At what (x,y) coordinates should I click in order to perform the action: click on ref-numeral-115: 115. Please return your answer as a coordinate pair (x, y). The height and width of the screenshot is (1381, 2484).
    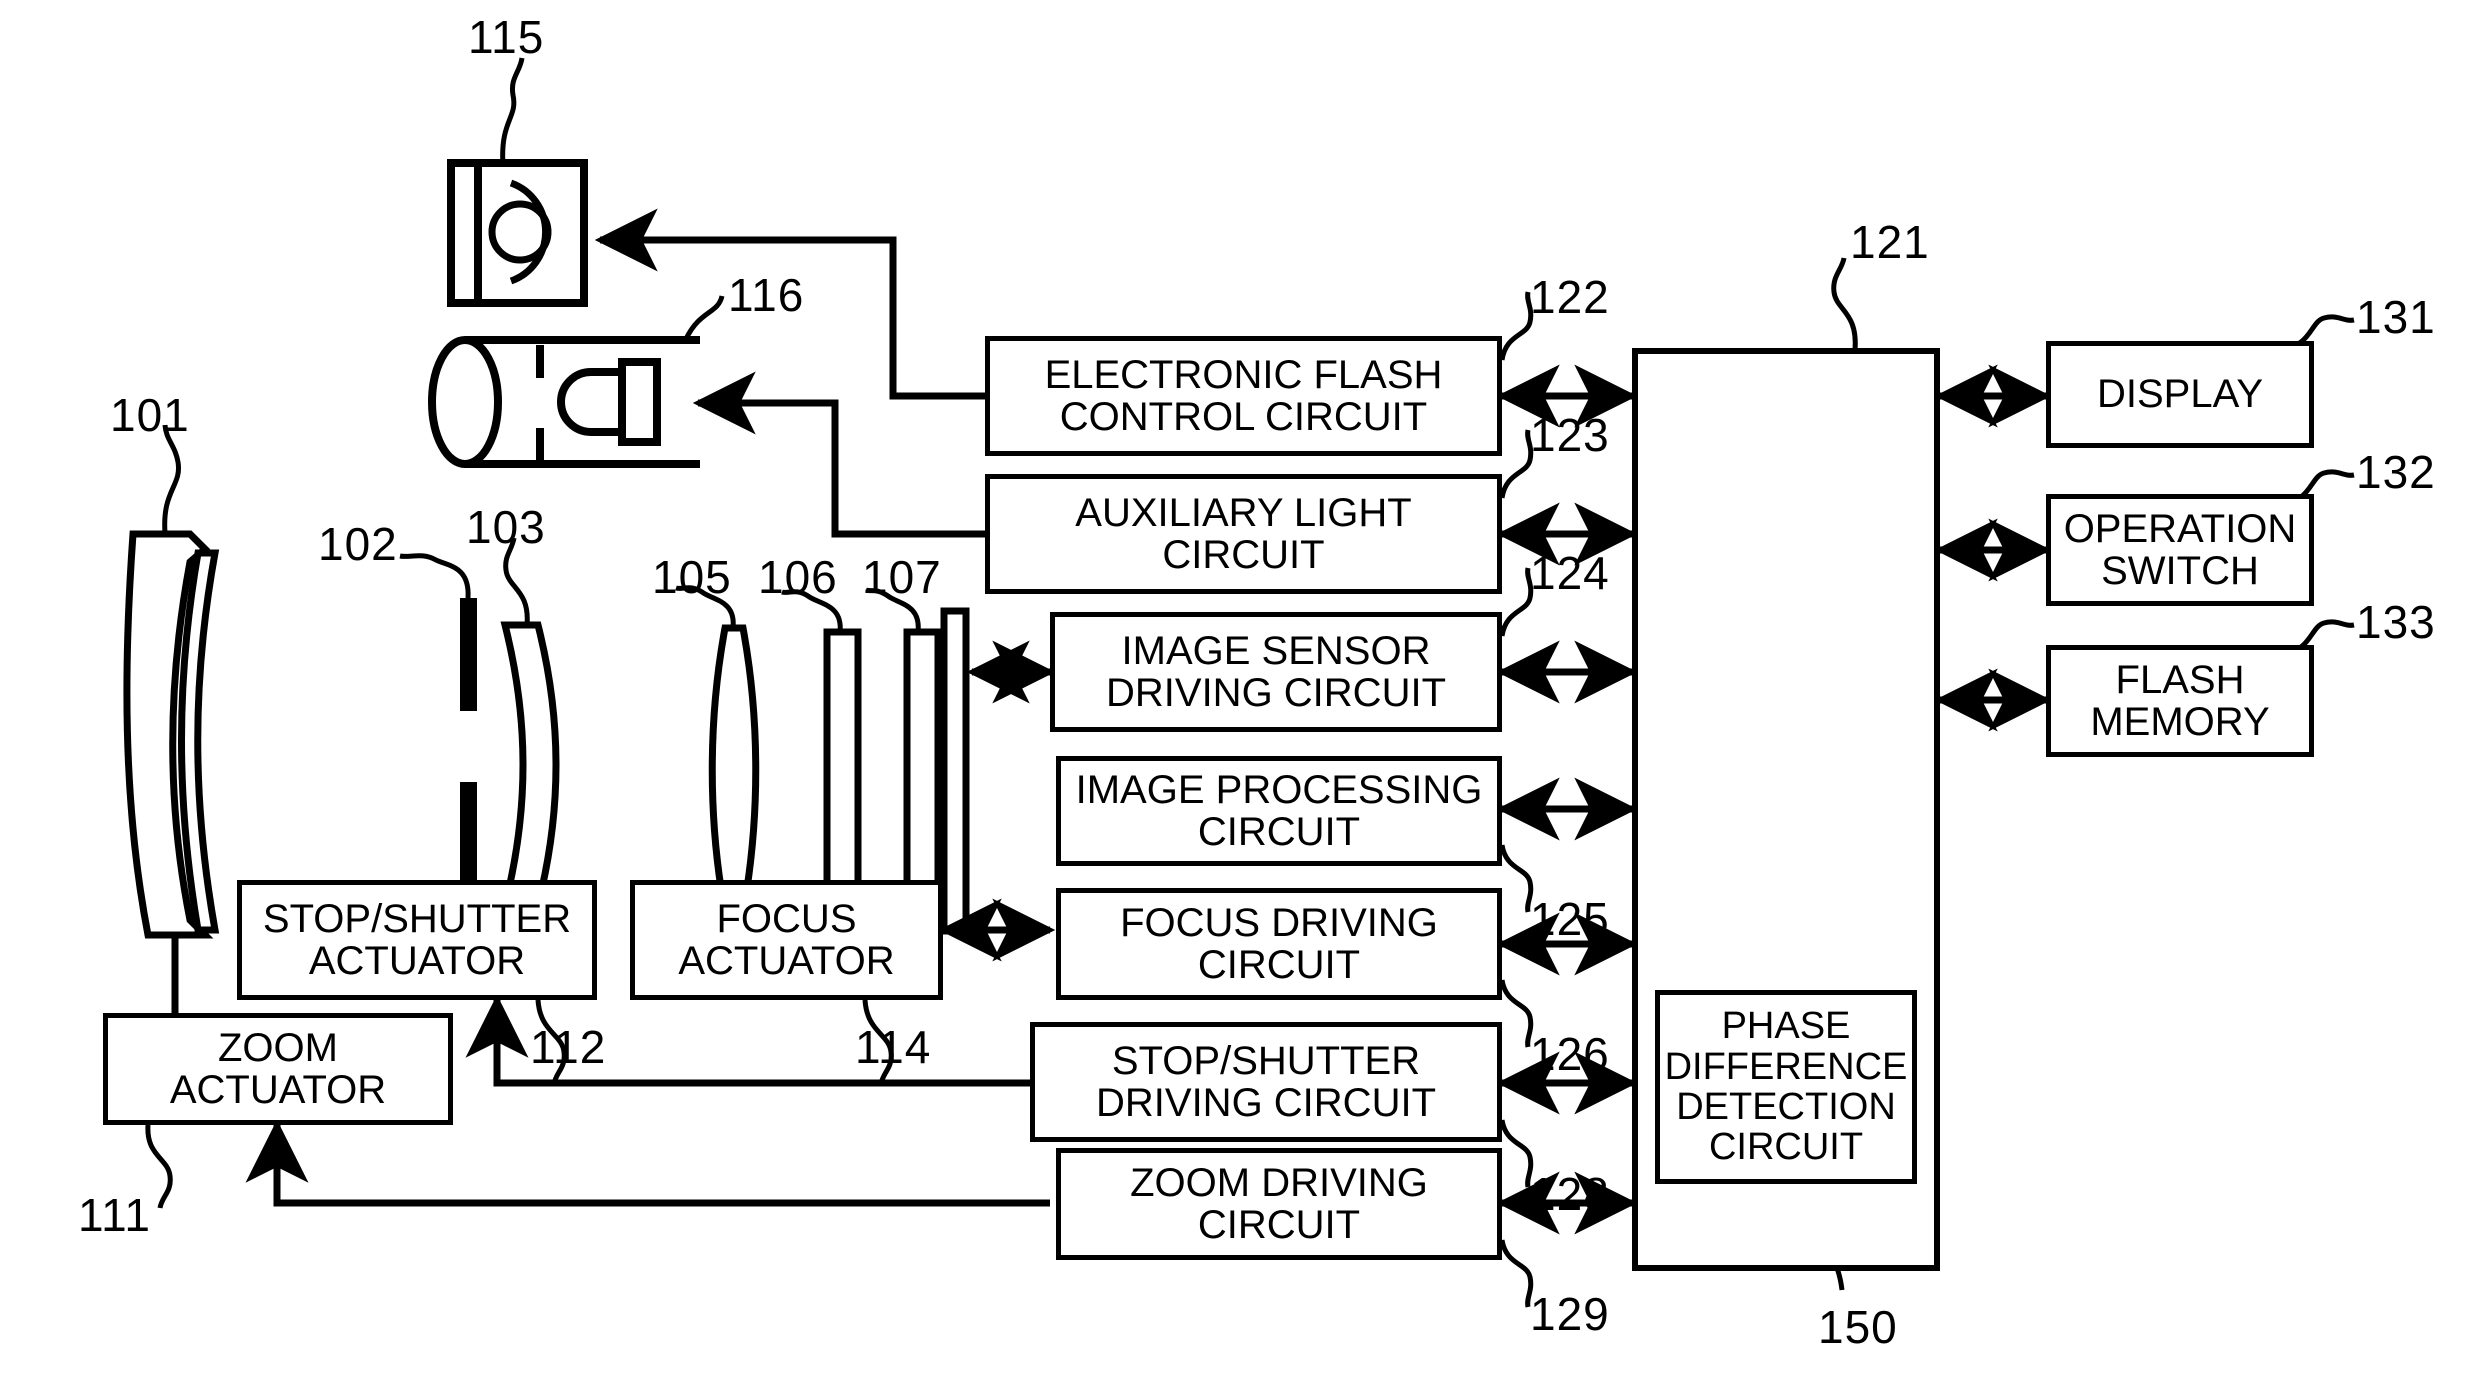
    Looking at the image, I should click on (506, 37).